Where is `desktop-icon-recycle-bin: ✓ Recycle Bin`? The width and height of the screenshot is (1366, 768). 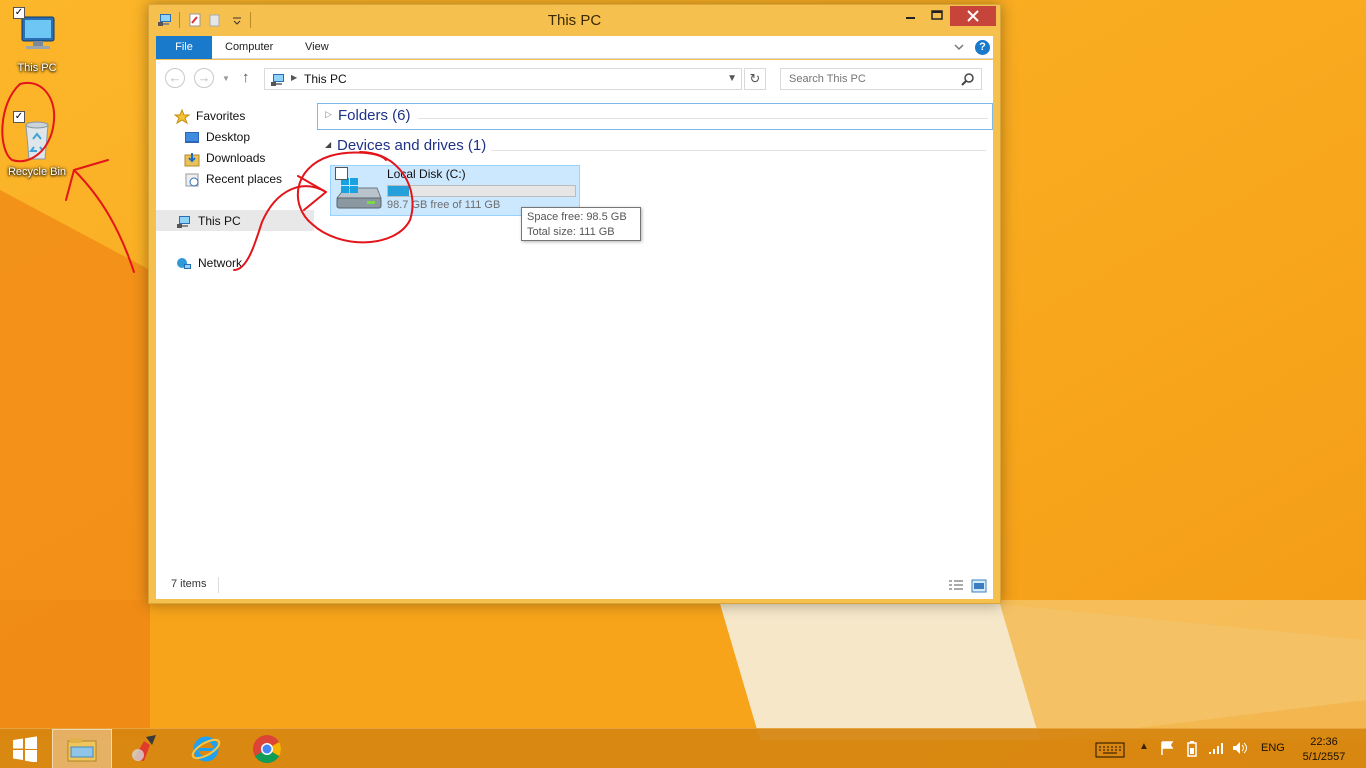 desktop-icon-recycle-bin: ✓ Recycle Bin is located at coordinates (37, 144).